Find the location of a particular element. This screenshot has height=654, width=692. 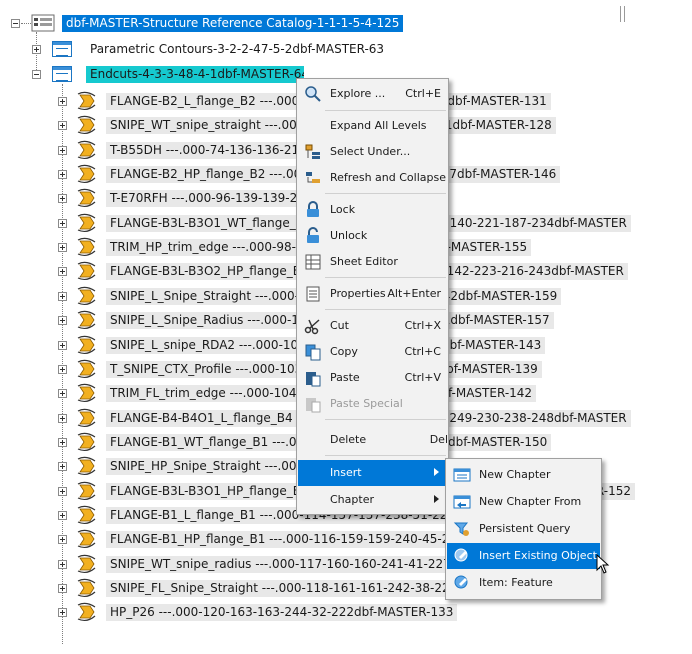

menu-item-unlock: Unlock is located at coordinates (372, 236).